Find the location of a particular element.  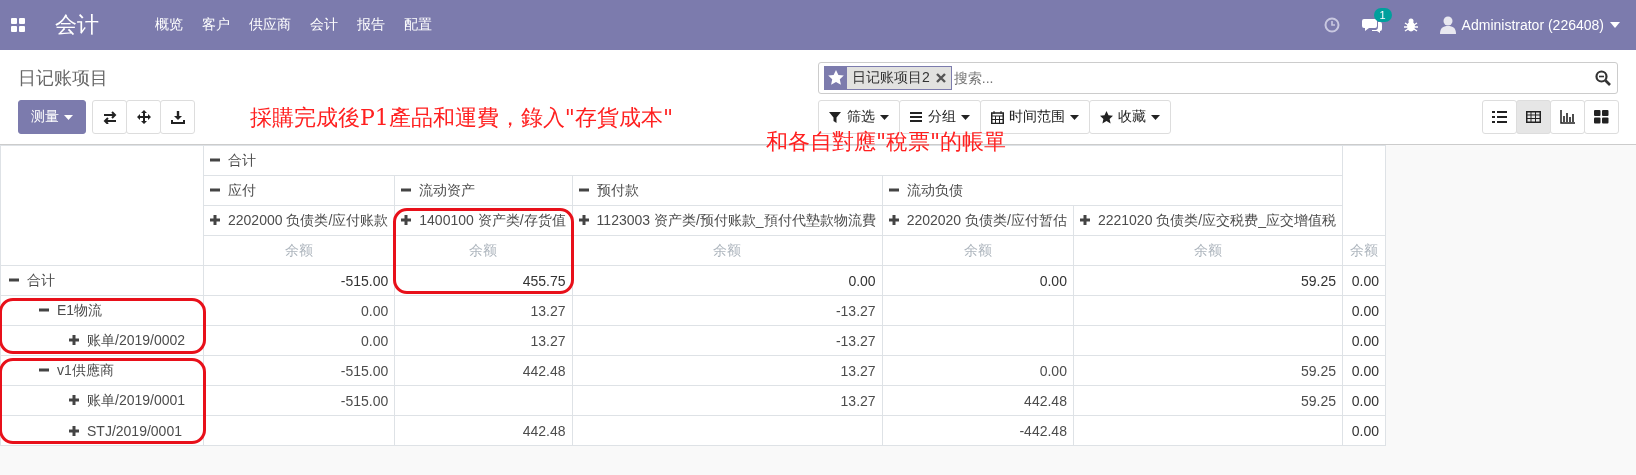

menu-item: 会计 is located at coordinates (324, 25).